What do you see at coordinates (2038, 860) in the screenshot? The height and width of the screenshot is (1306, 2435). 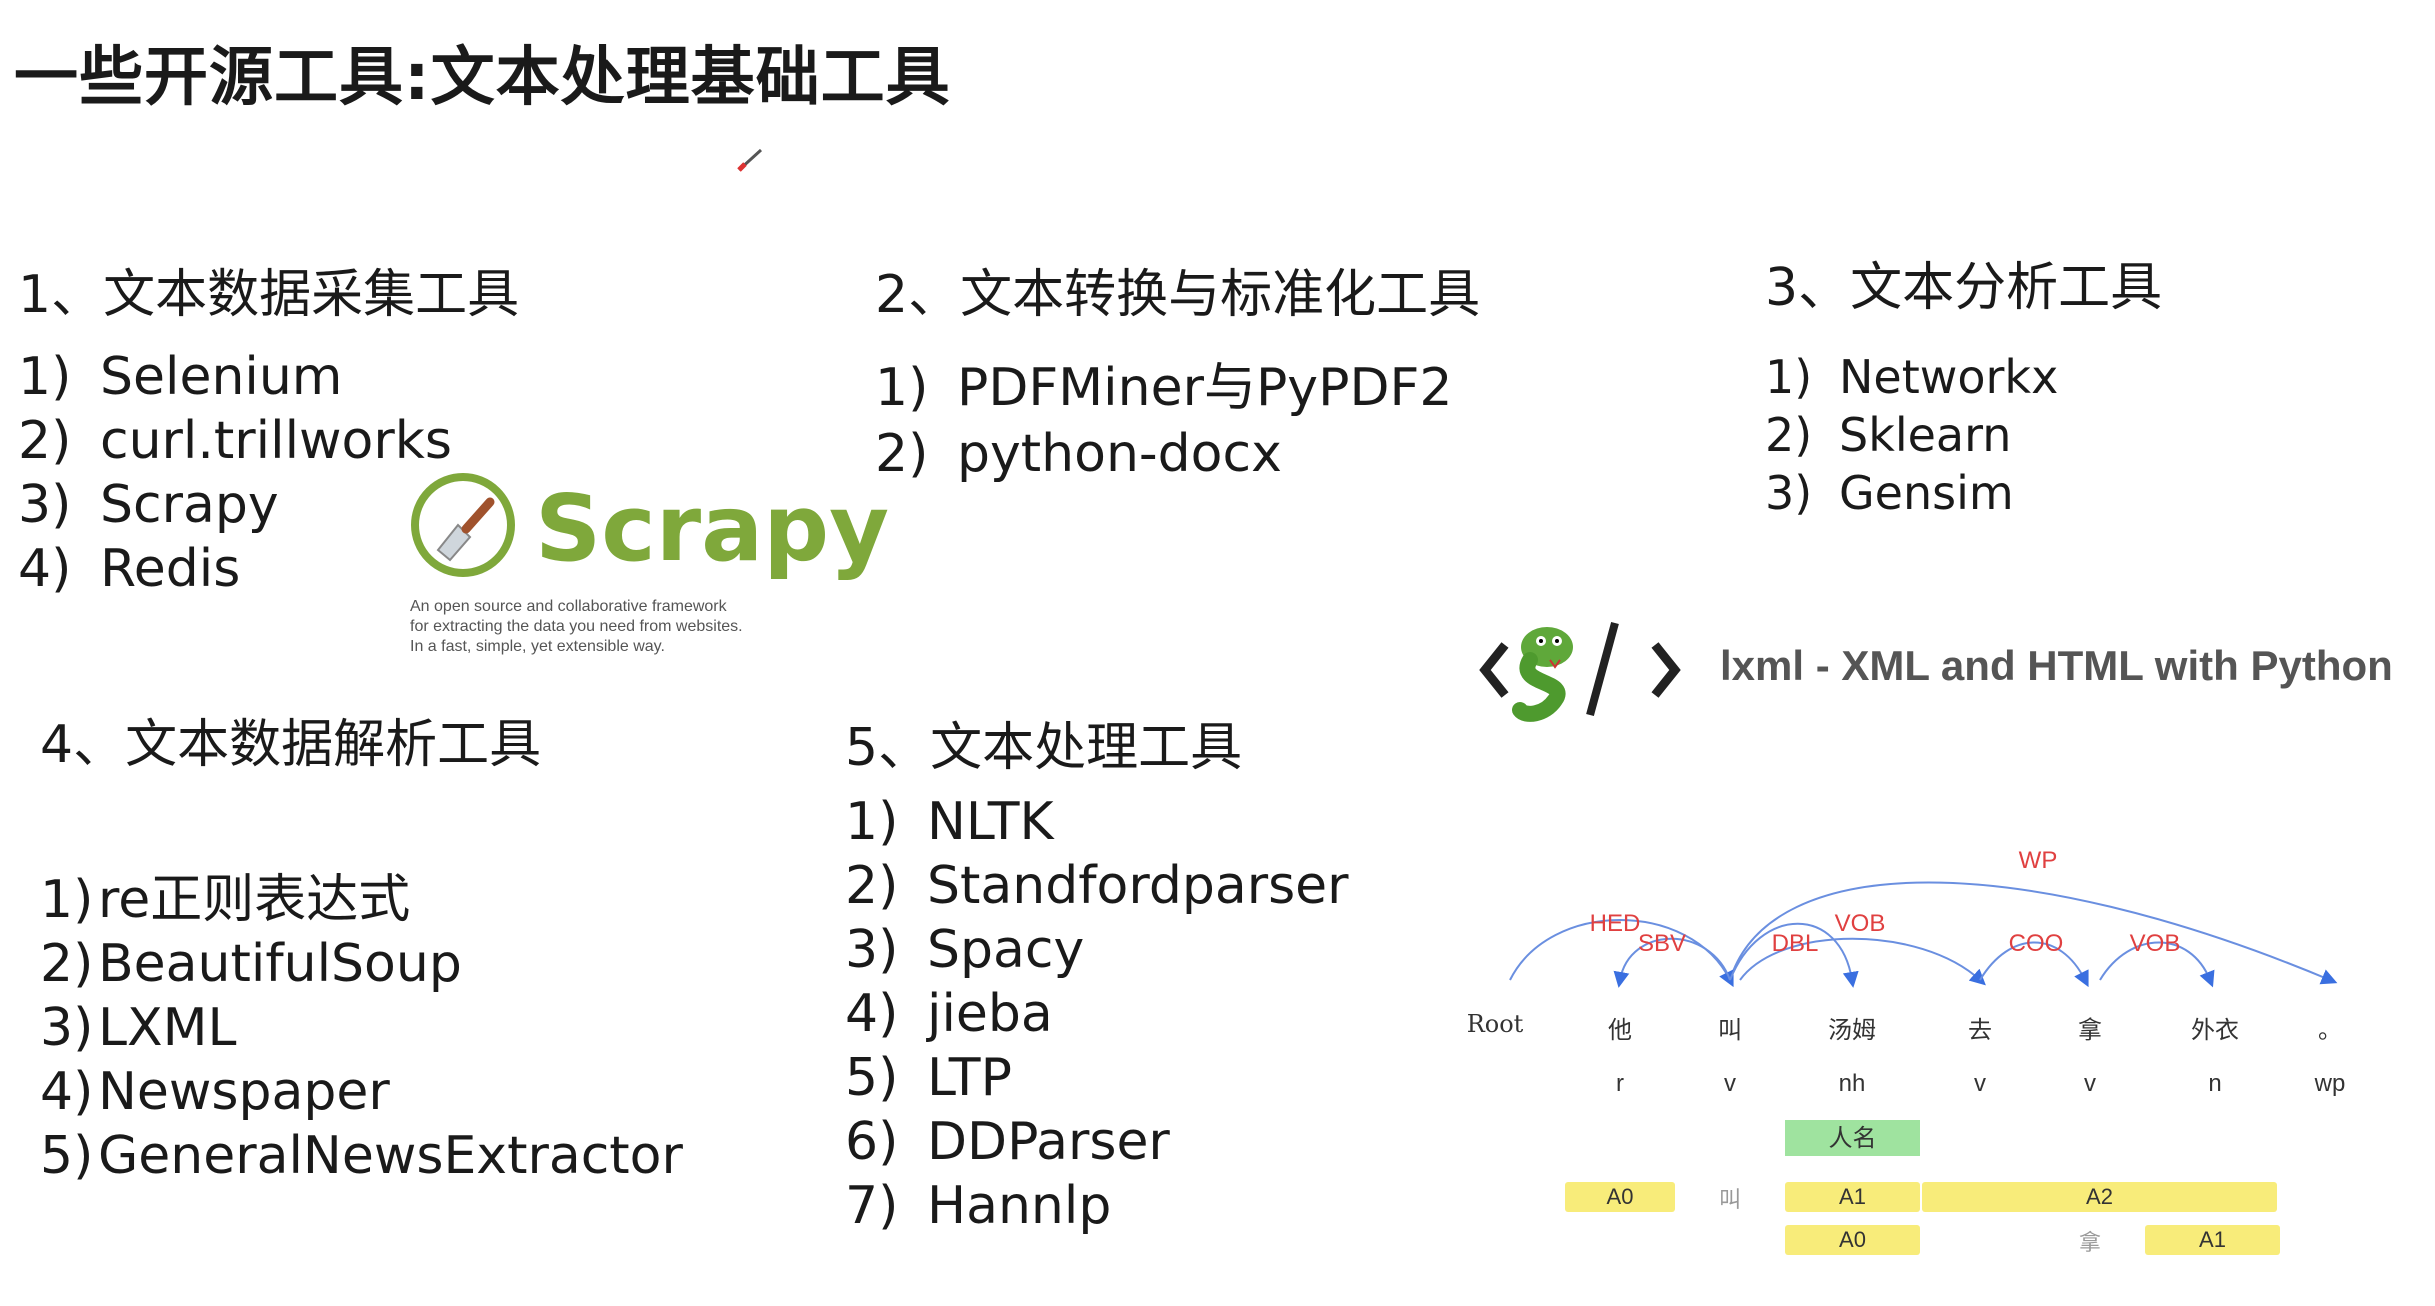 I see `arc-label-wp: WP` at bounding box center [2038, 860].